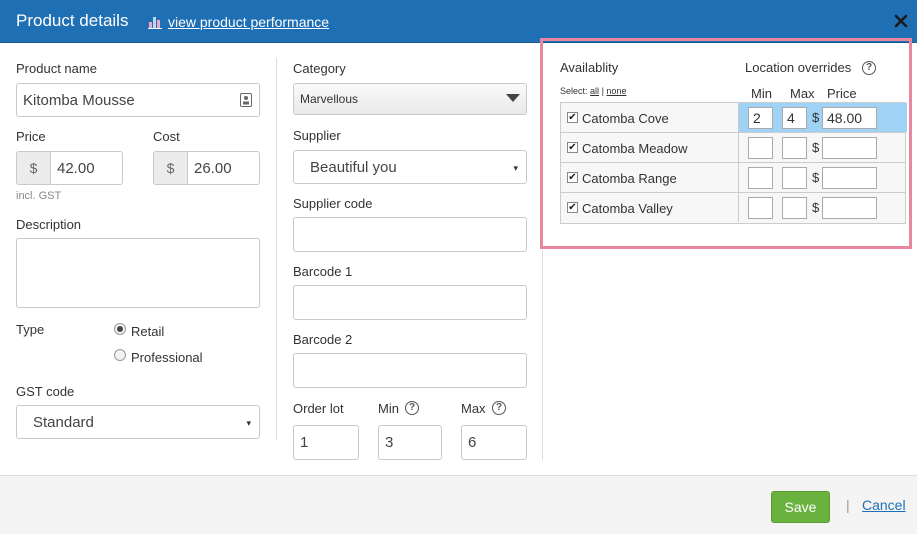 The width and height of the screenshot is (917, 534). I want to click on product-name-label: Product name, so click(56, 68).